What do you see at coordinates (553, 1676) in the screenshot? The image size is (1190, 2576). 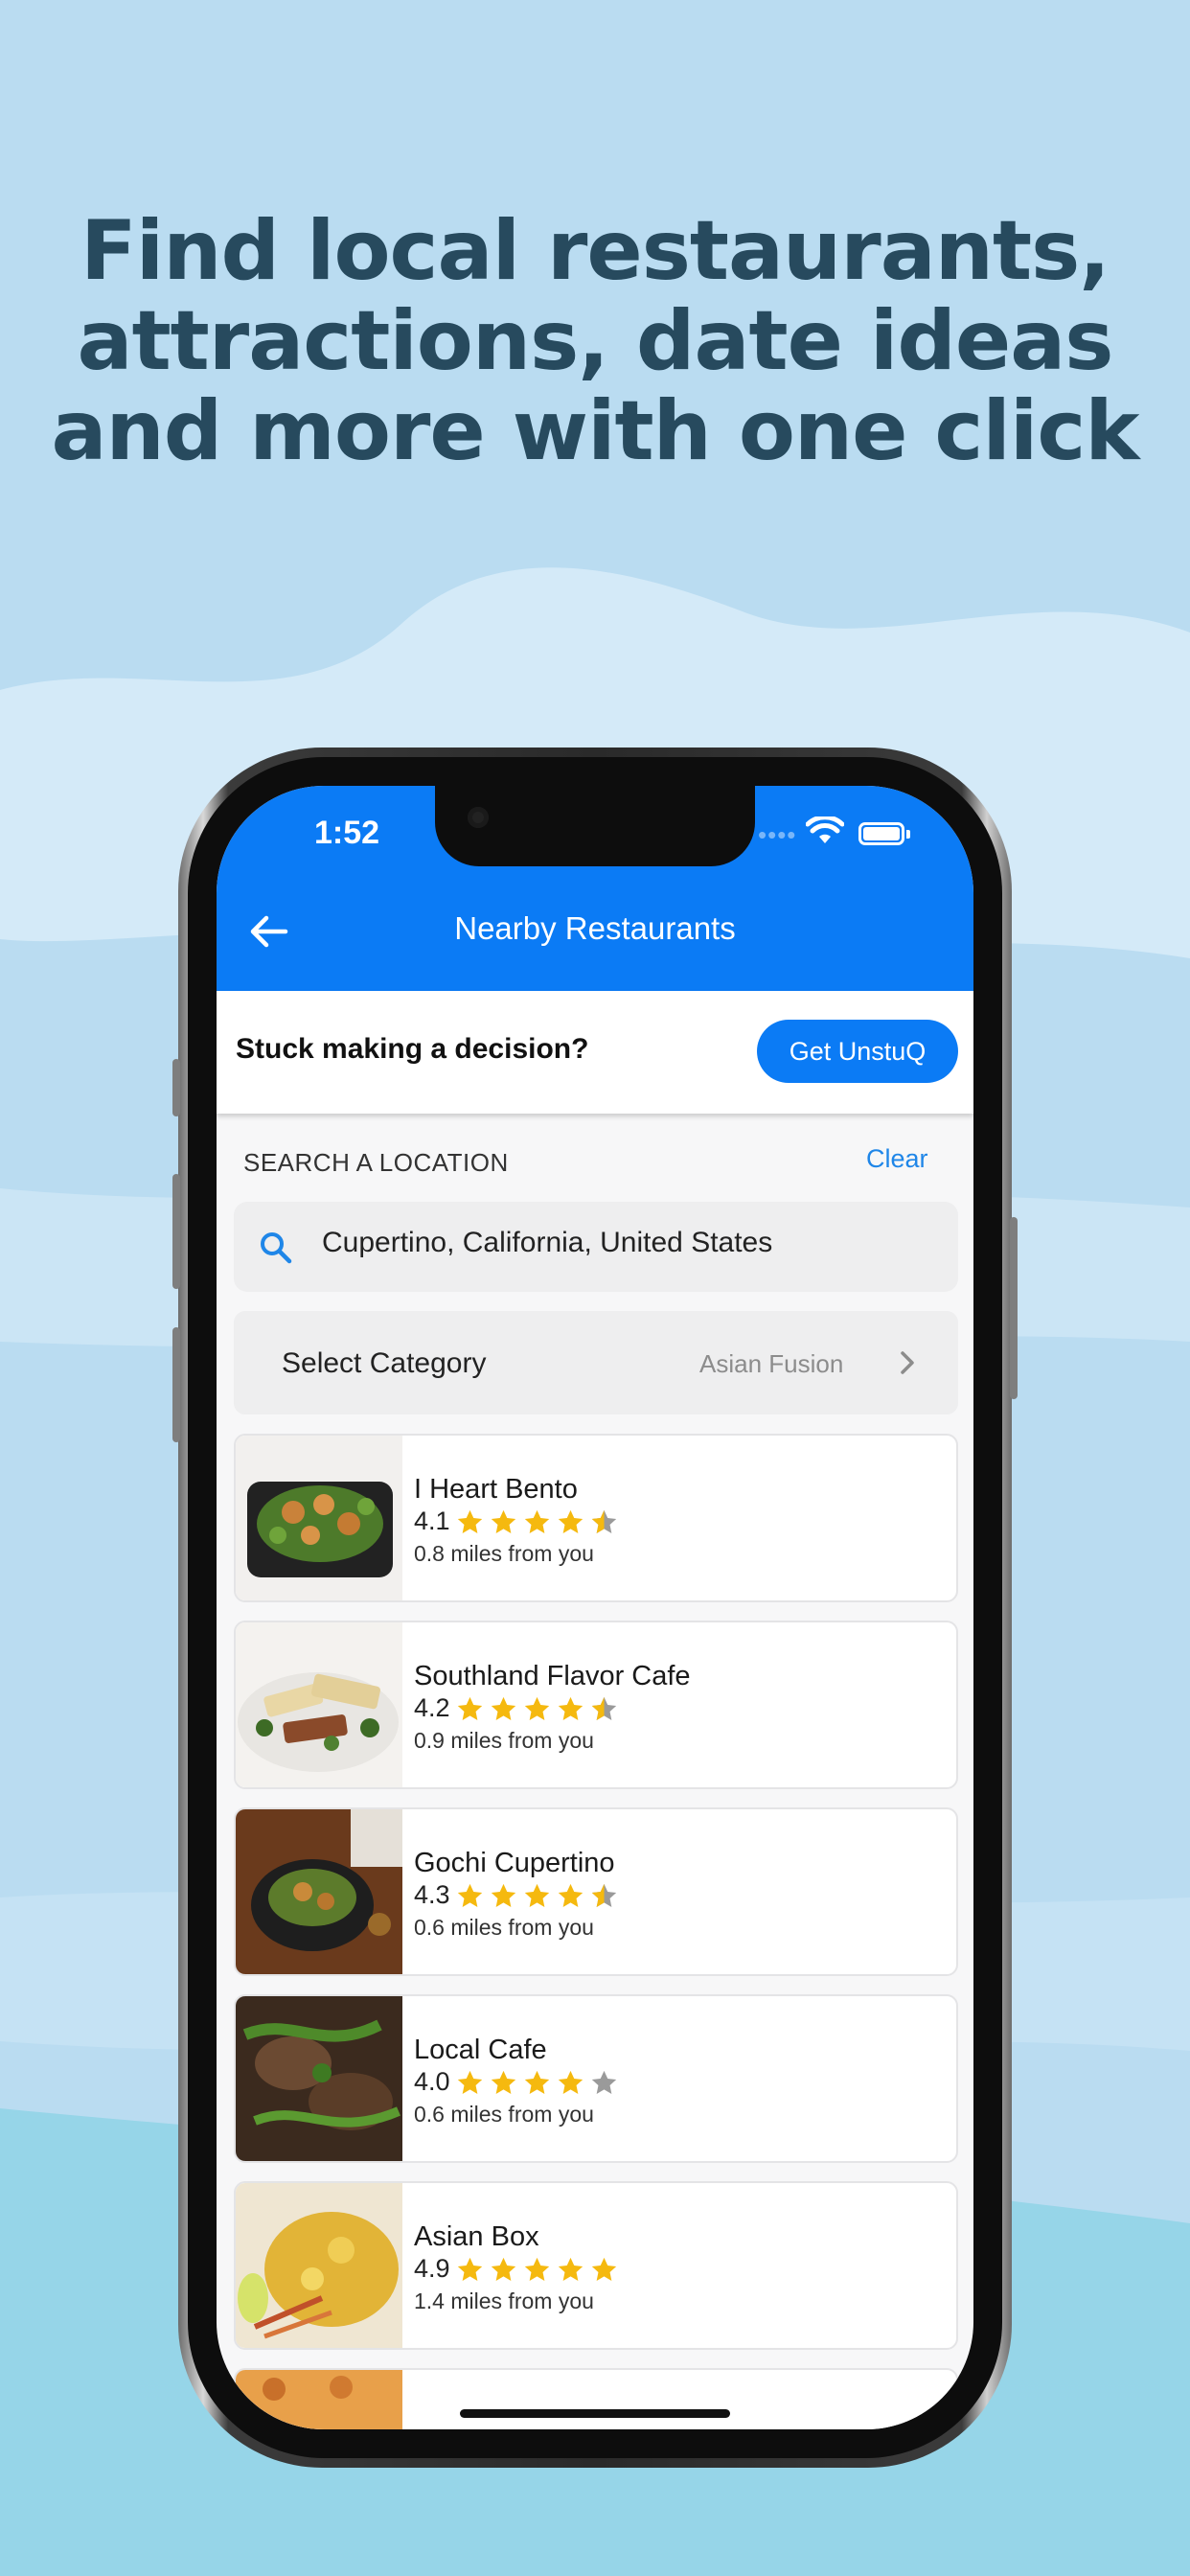 I see `restaurant-name: Southland Flavor Cafe` at bounding box center [553, 1676].